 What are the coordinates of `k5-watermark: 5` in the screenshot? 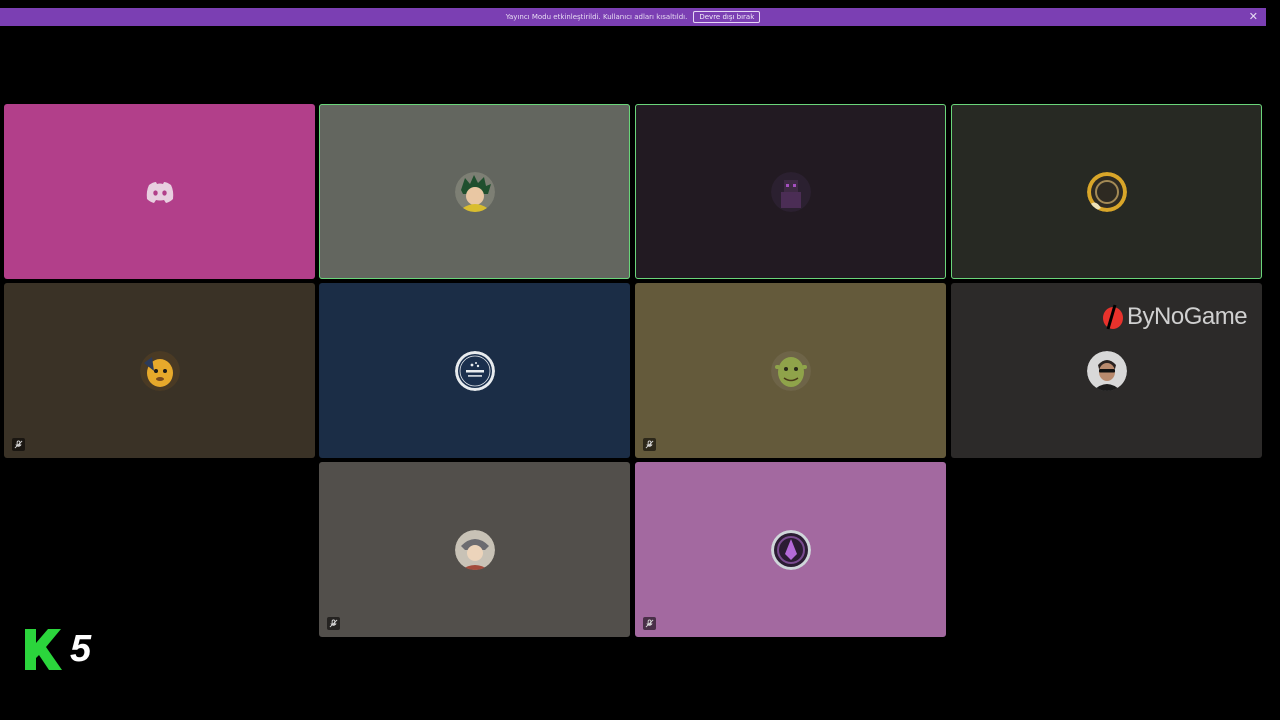 It's located at (58, 649).